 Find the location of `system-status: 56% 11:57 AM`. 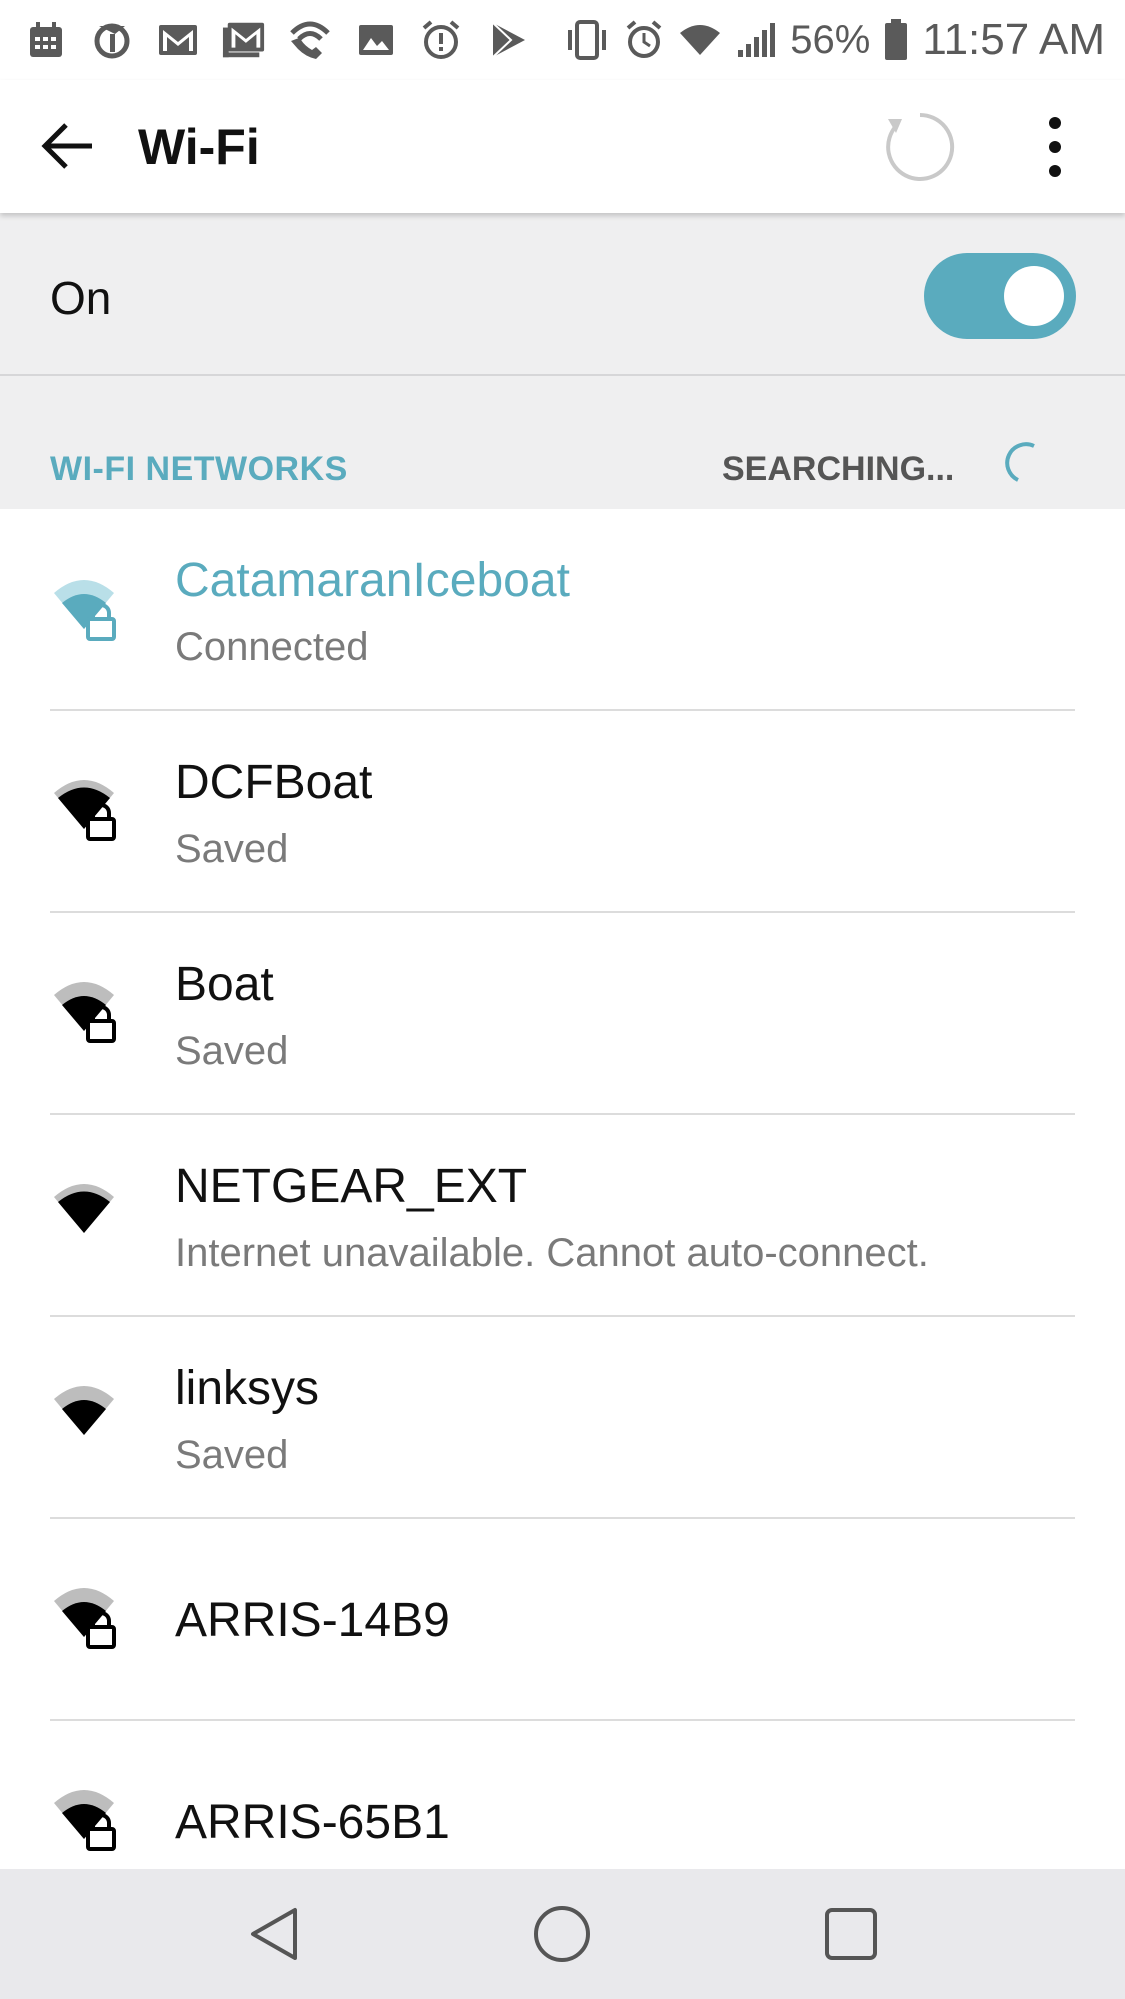

system-status: 56% 11:57 AM is located at coordinates (834, 40).